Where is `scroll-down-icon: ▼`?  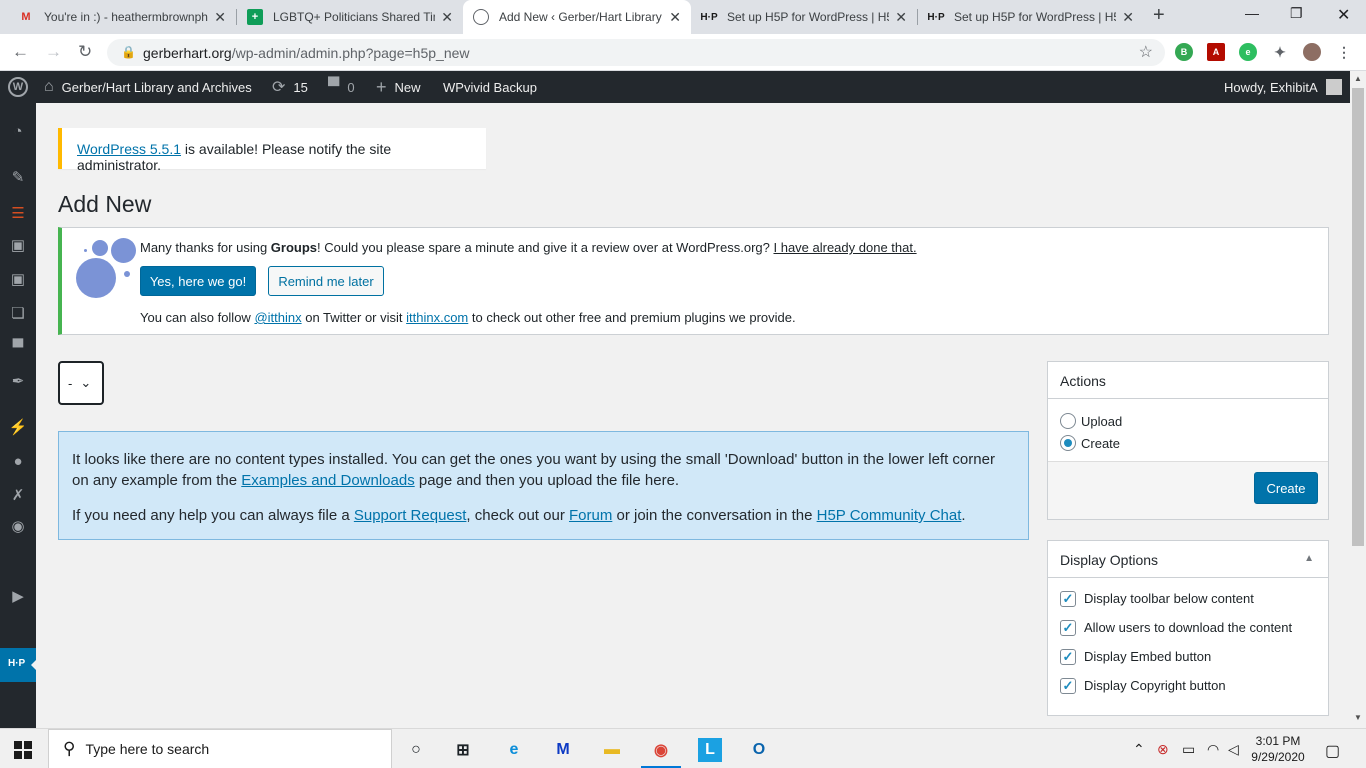
scroll-down-icon: ▼ is located at coordinates (1358, 717).